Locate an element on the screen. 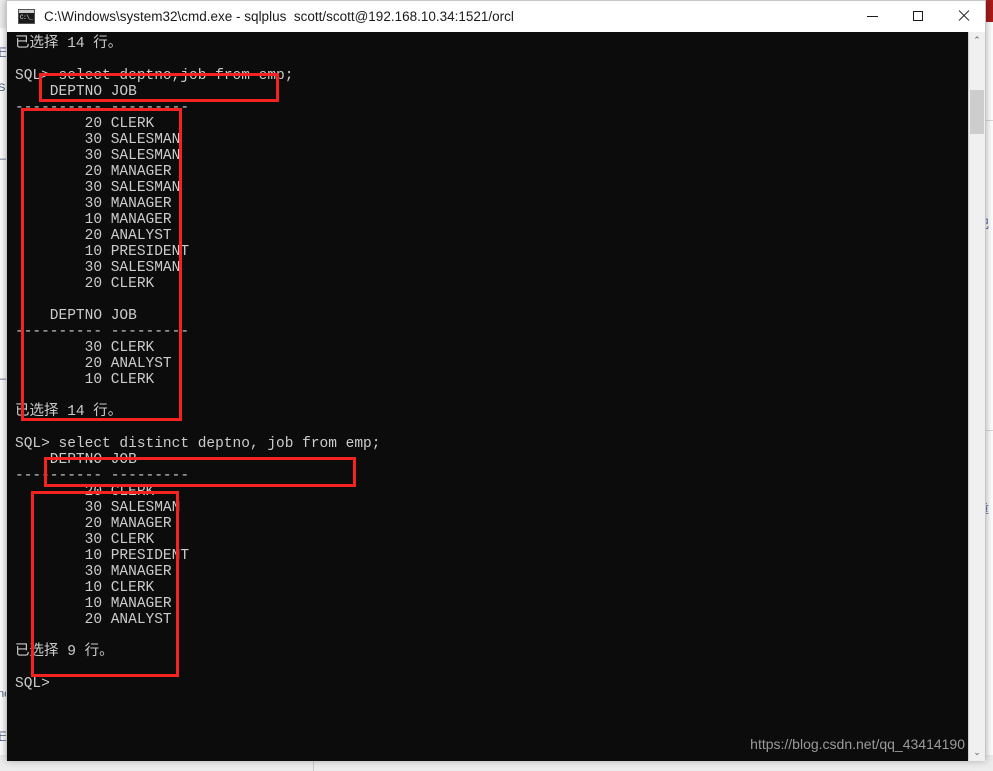  scroll-down-icon: ⌄ is located at coordinates (977, 752).